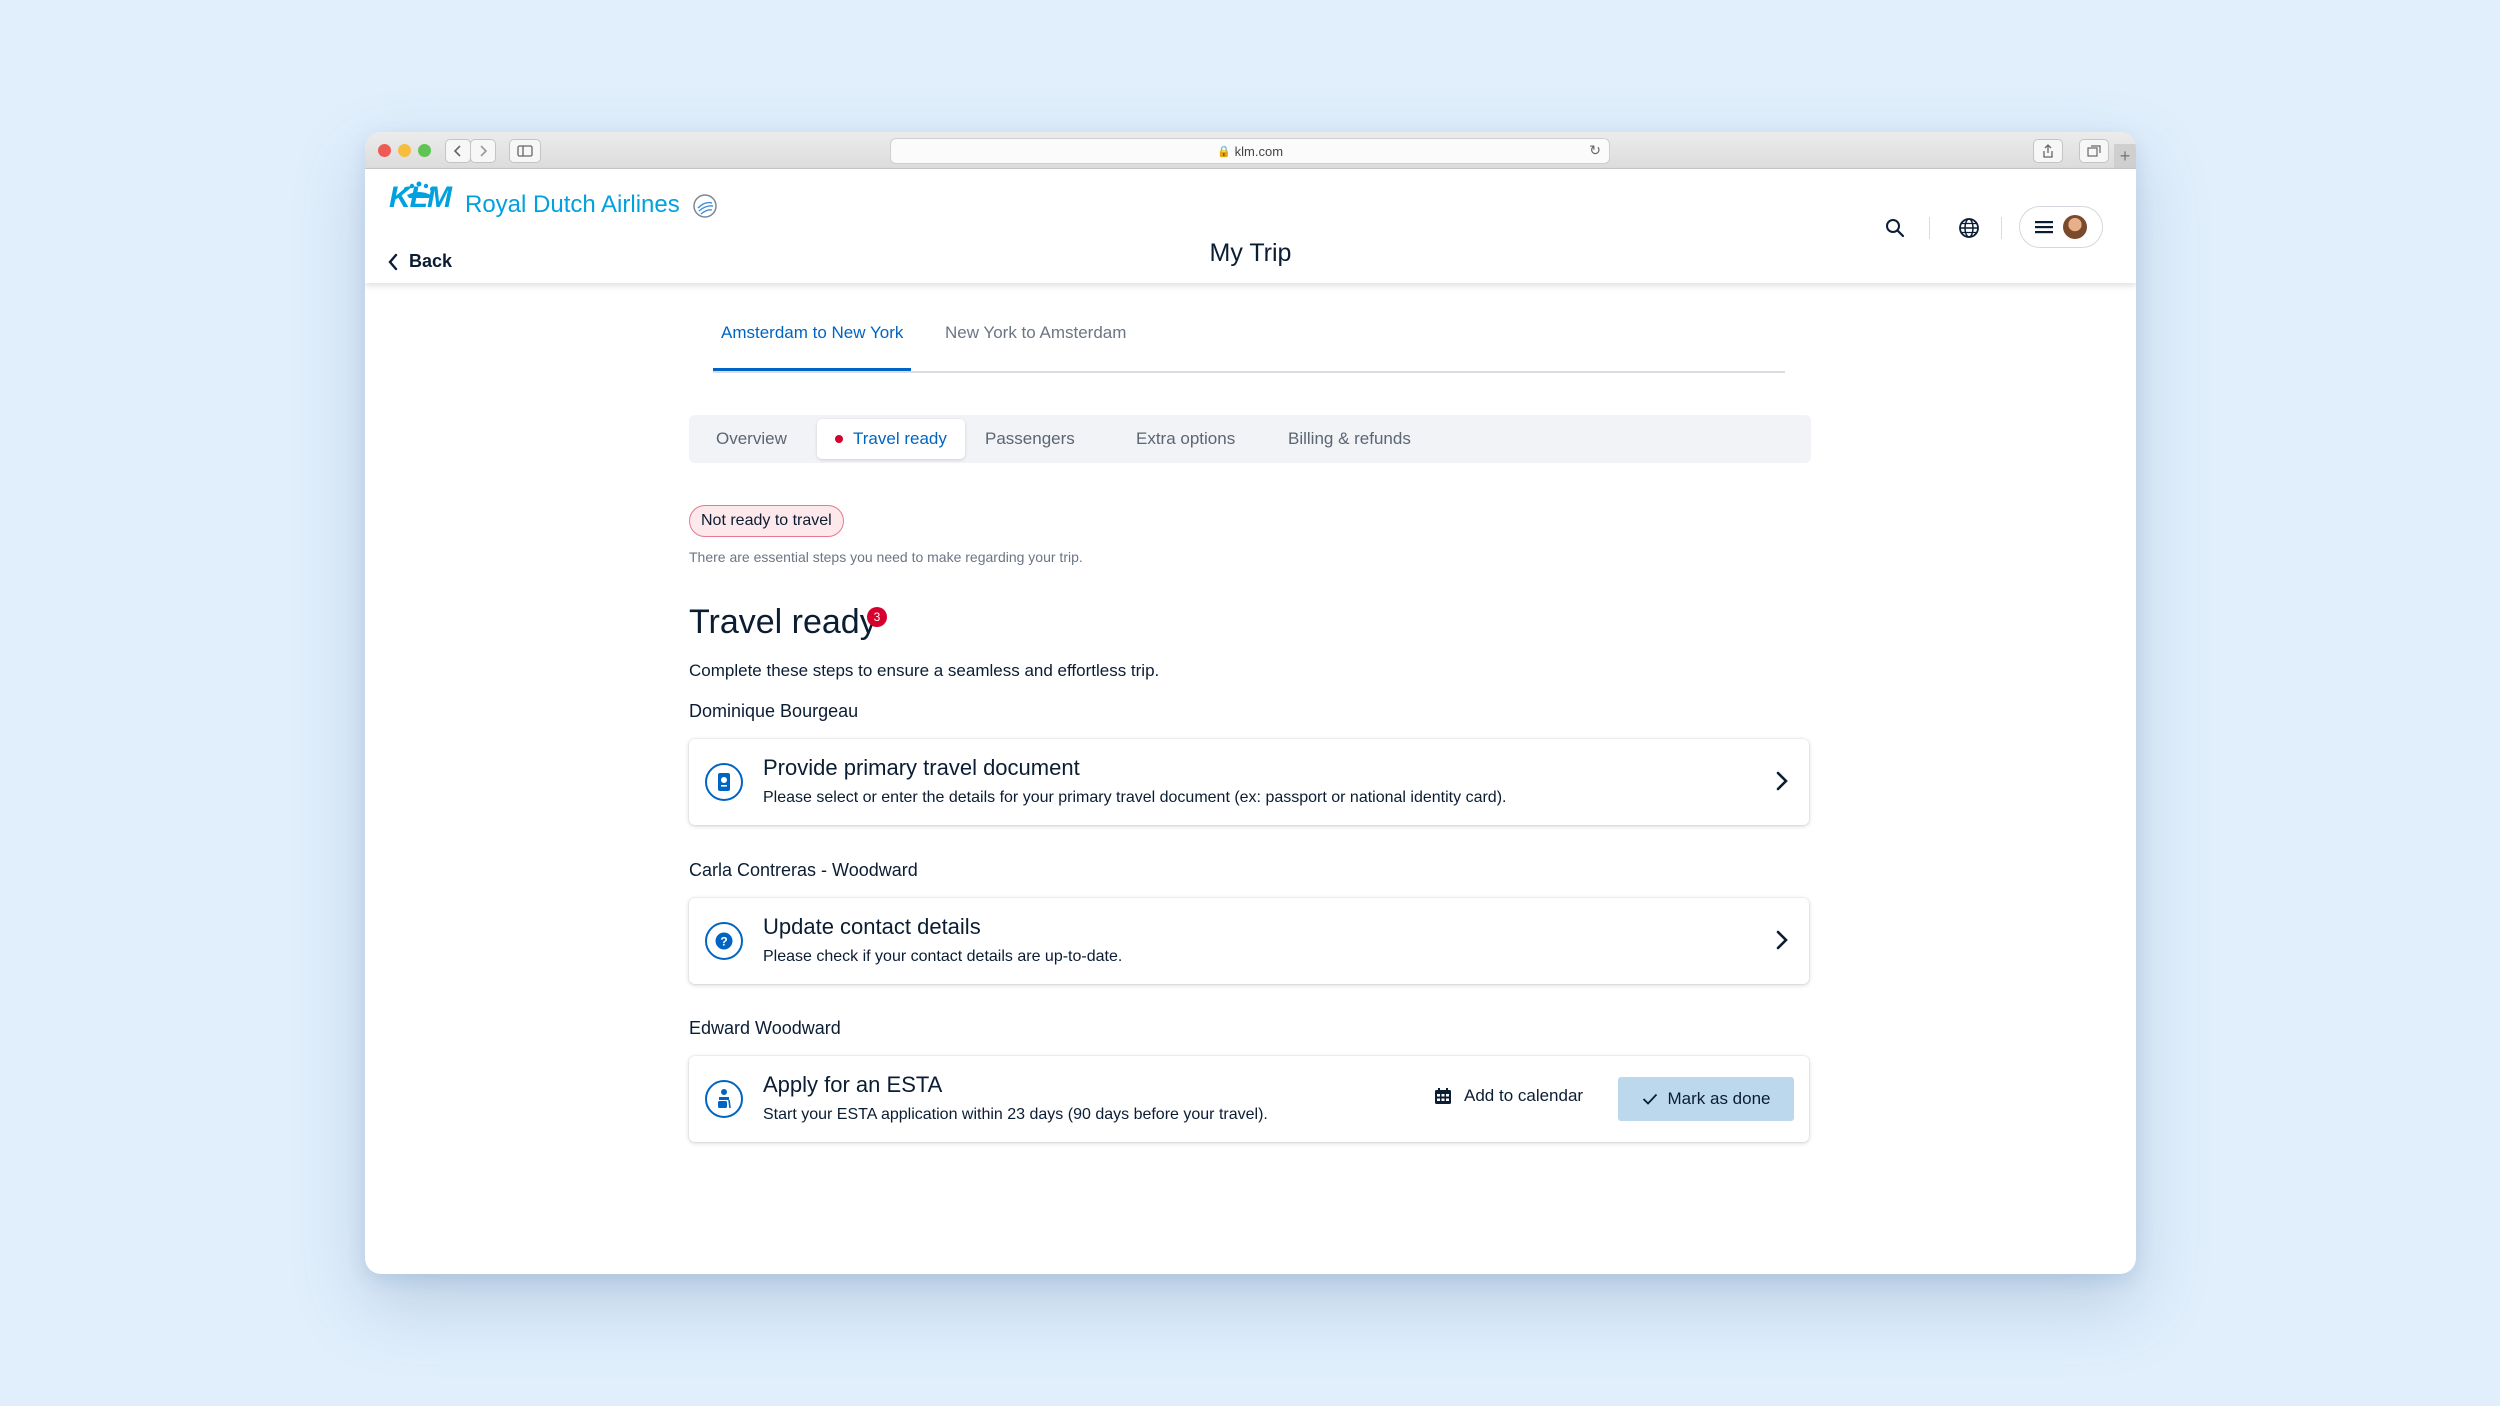  What do you see at coordinates (424, 150) in the screenshot?
I see `maximize-window-button` at bounding box center [424, 150].